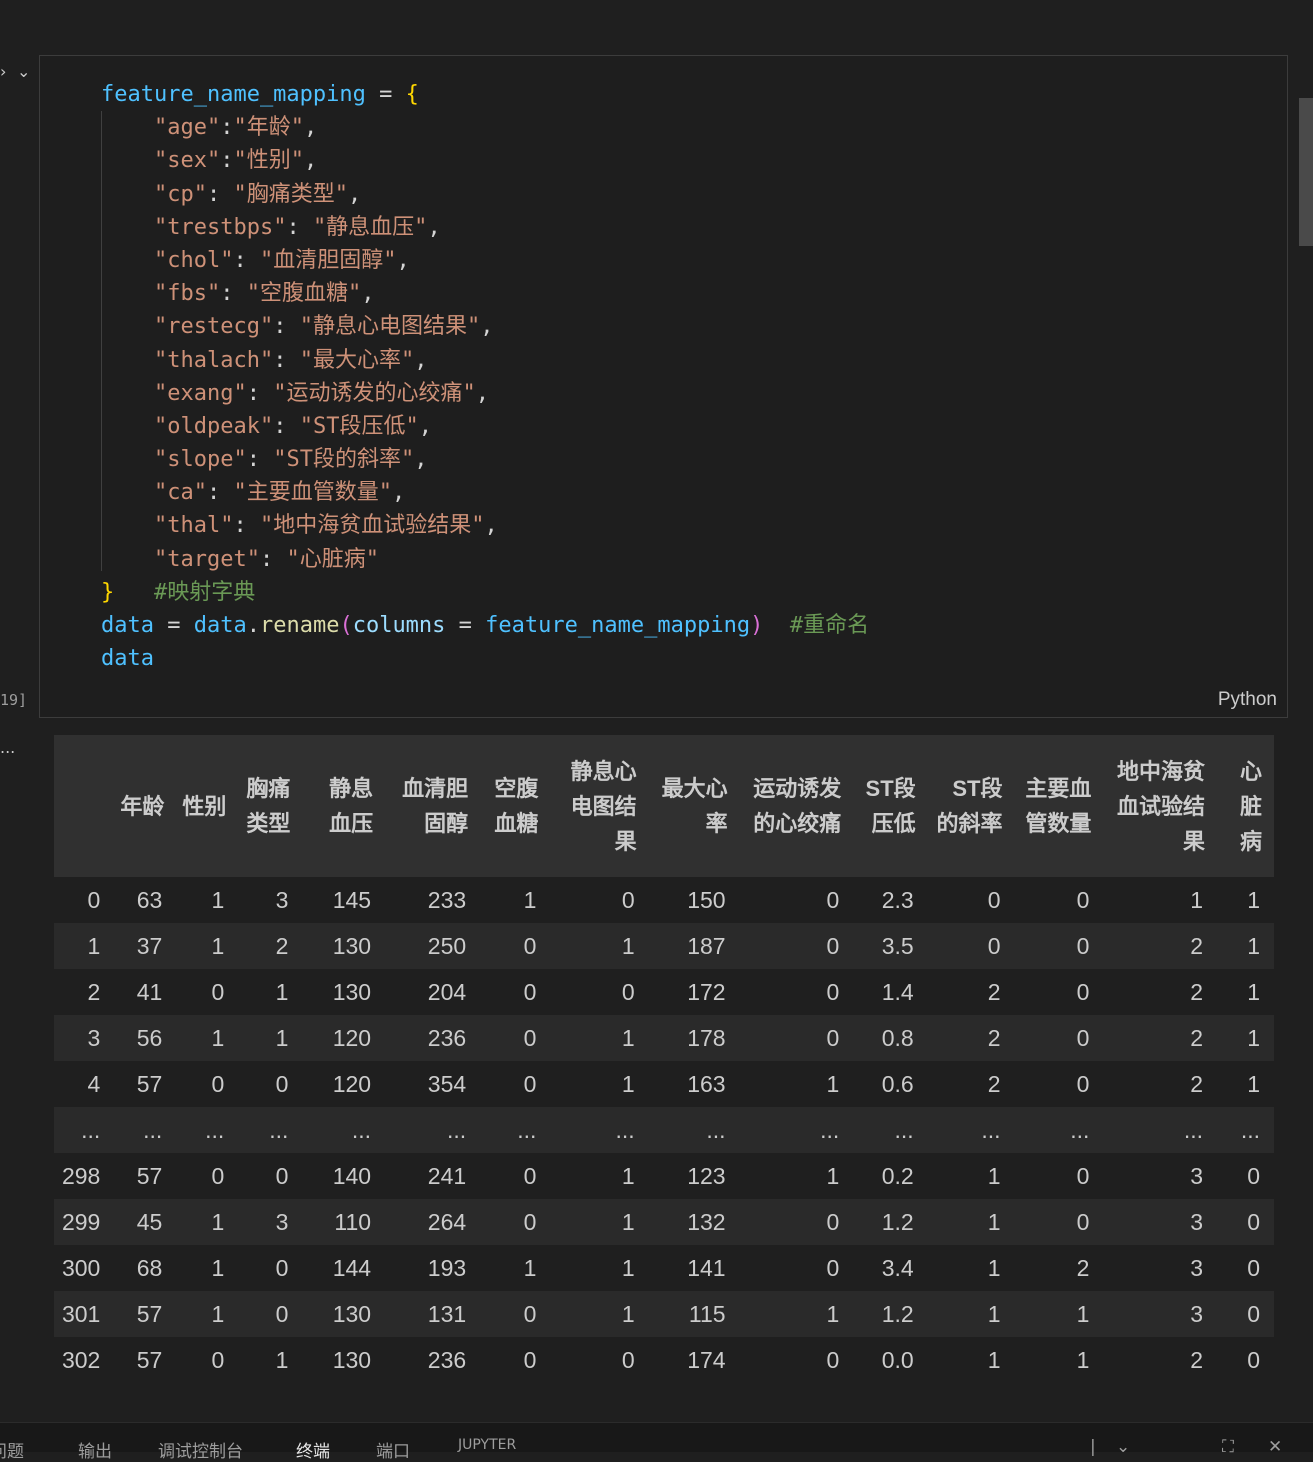  What do you see at coordinates (664, 1176) in the screenshot?
I see `table-row: 298 57 0 0 140 241 0 1 123 1 0.2 1 0 3 0` at bounding box center [664, 1176].